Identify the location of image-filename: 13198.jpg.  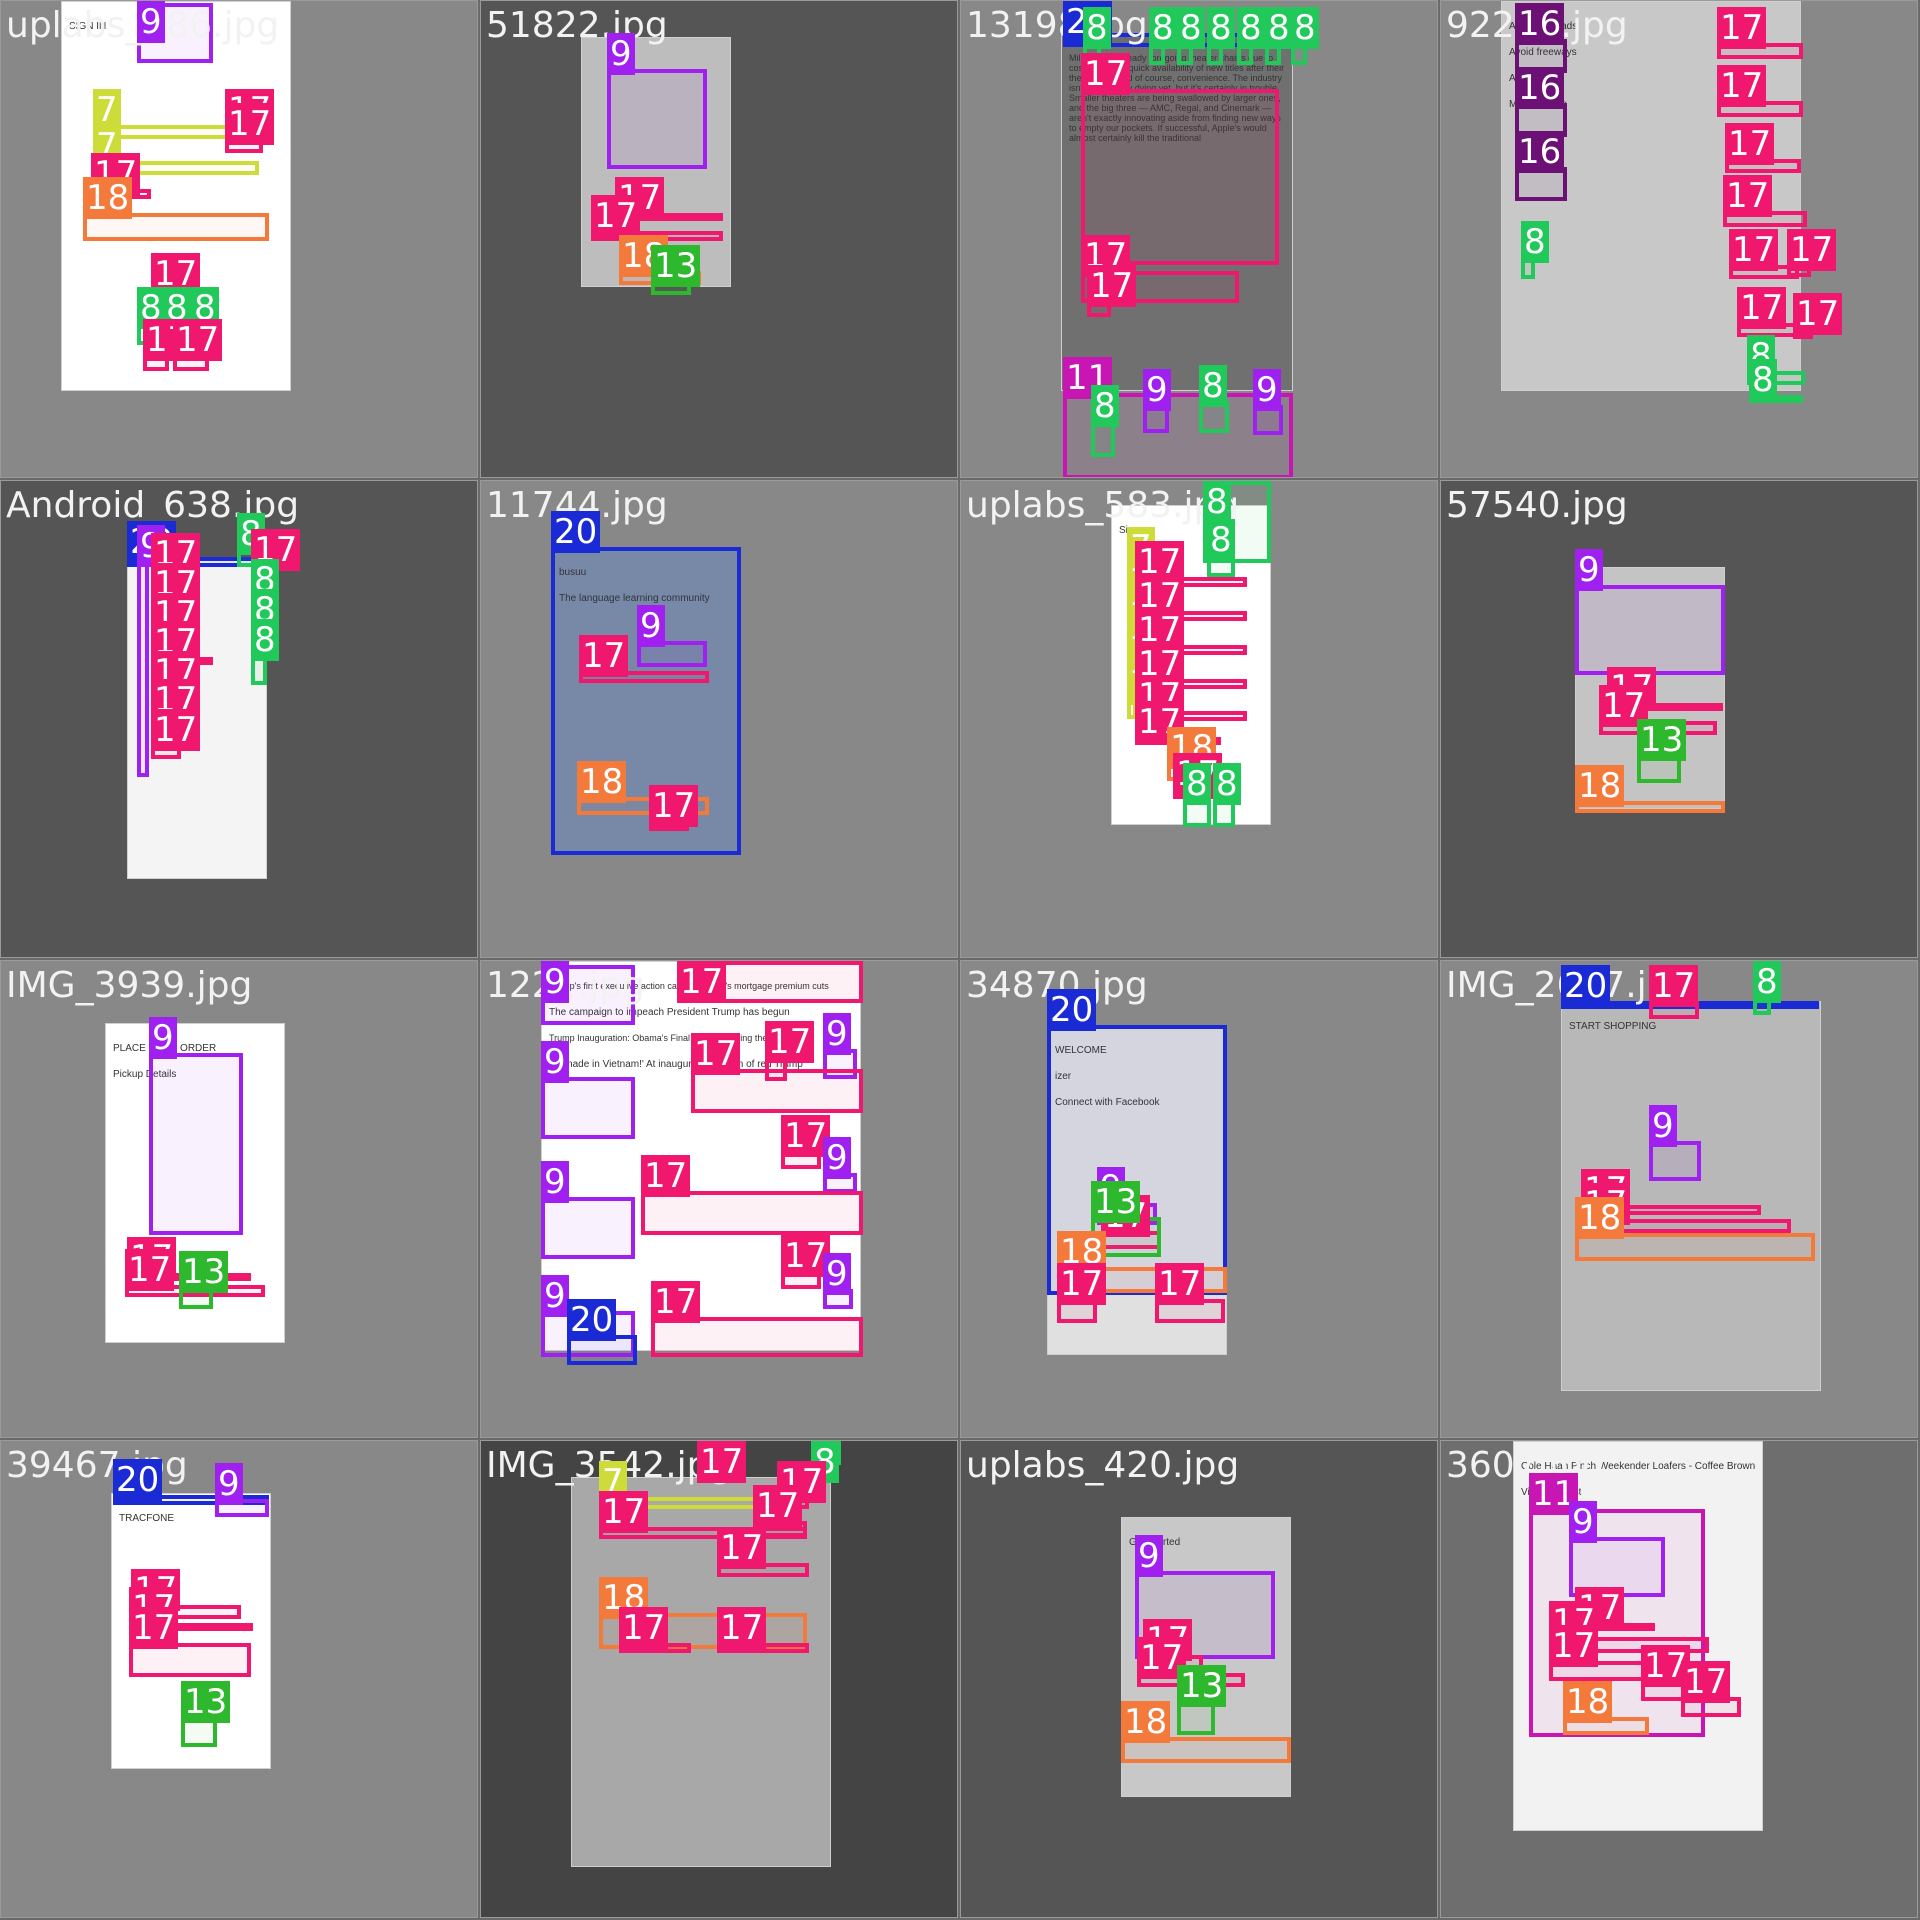
(1057, 25).